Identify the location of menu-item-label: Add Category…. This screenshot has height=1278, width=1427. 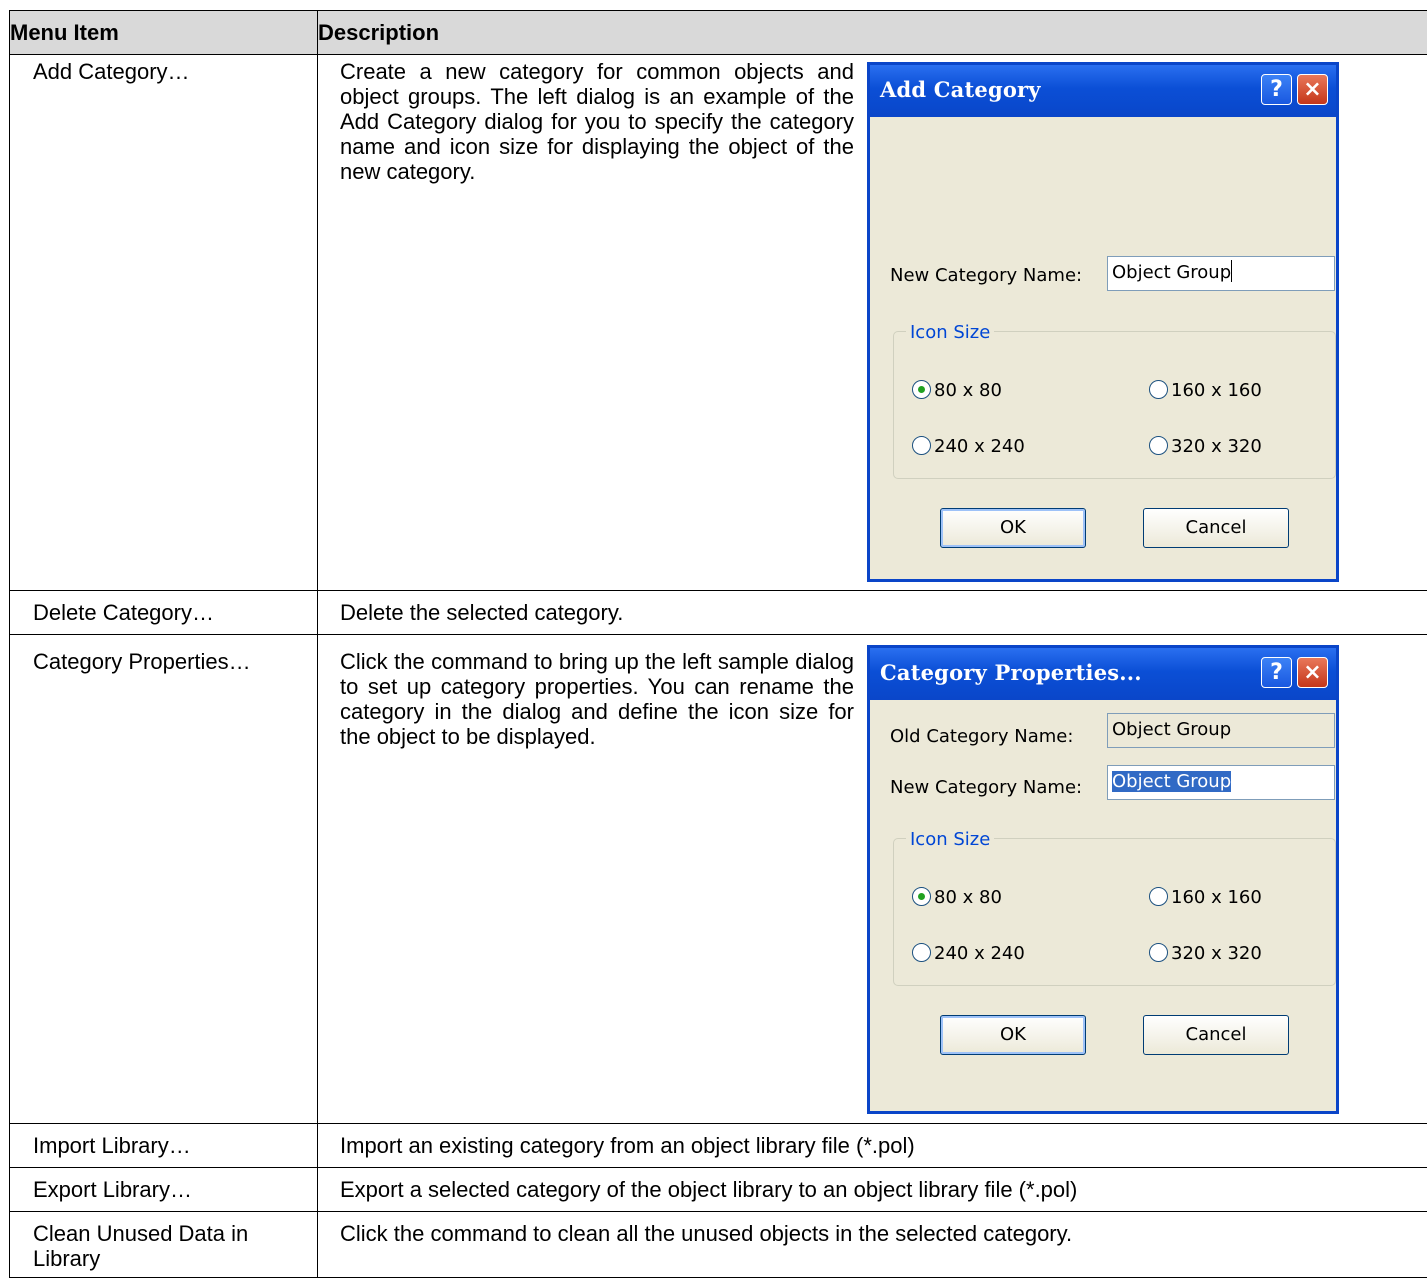
(163, 69).